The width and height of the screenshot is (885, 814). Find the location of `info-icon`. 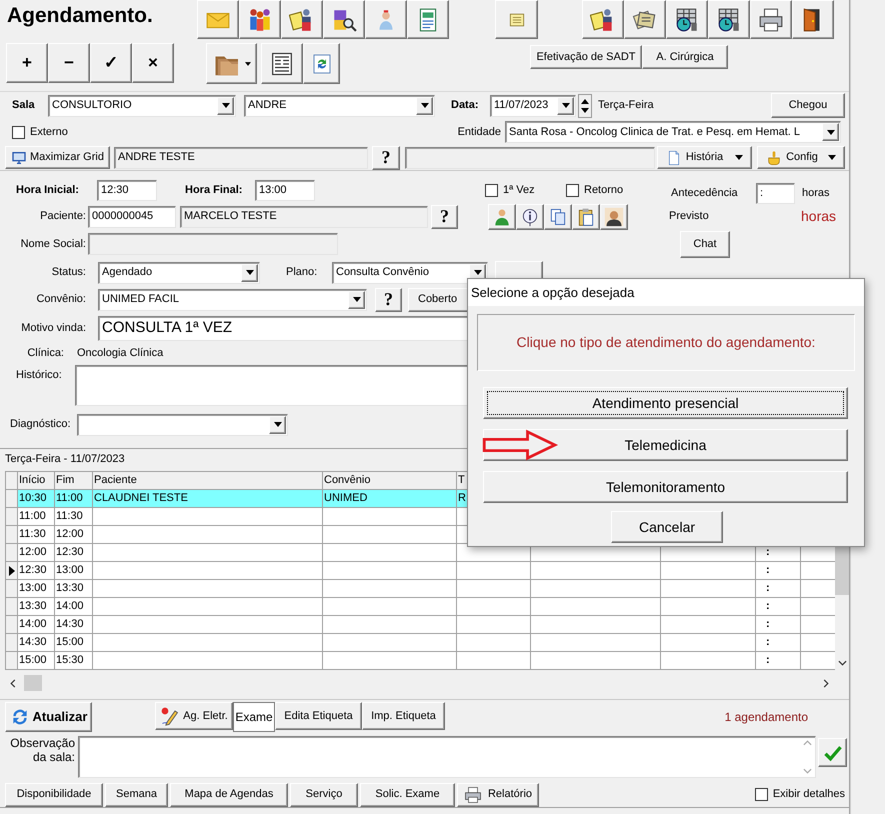

info-icon is located at coordinates (530, 216).